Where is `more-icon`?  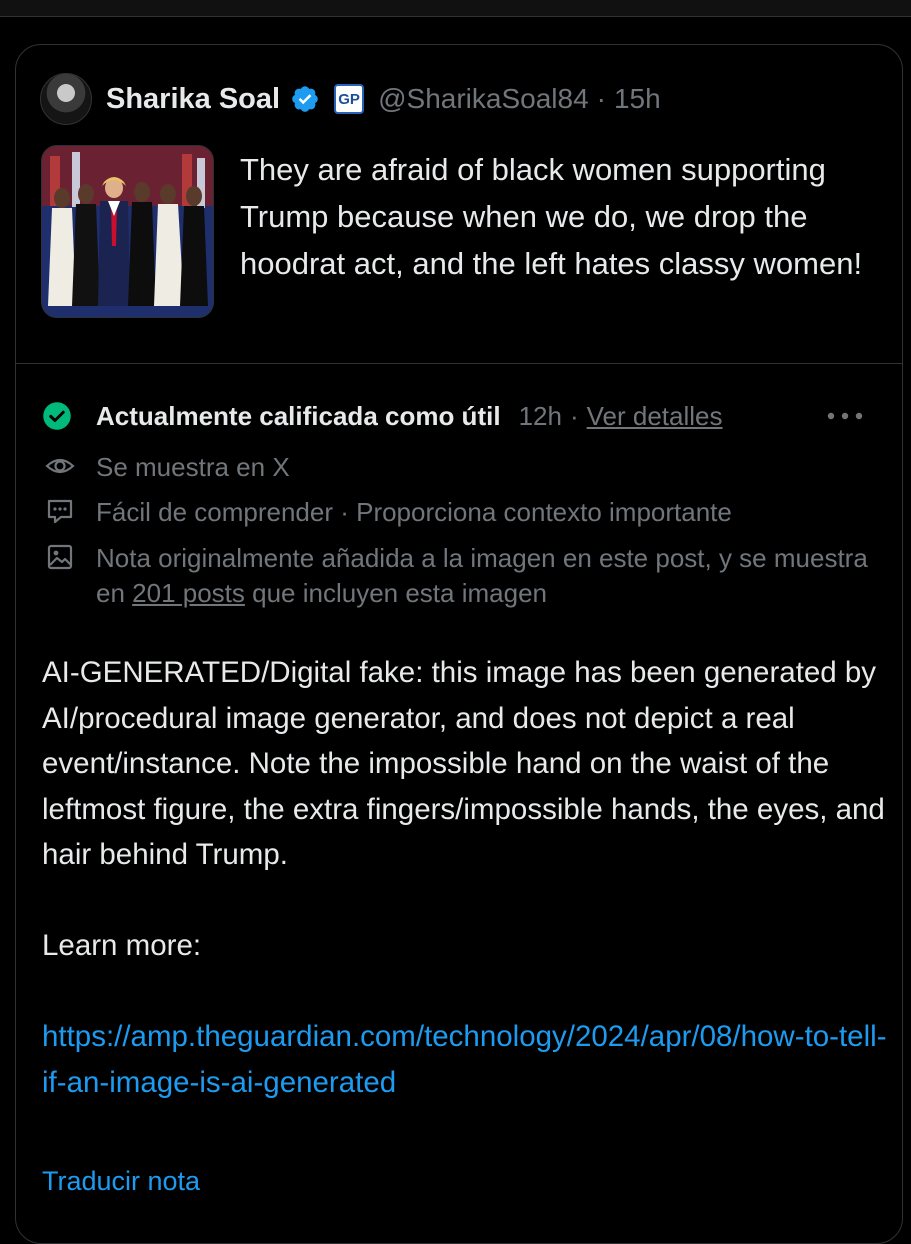 more-icon is located at coordinates (845, 415).